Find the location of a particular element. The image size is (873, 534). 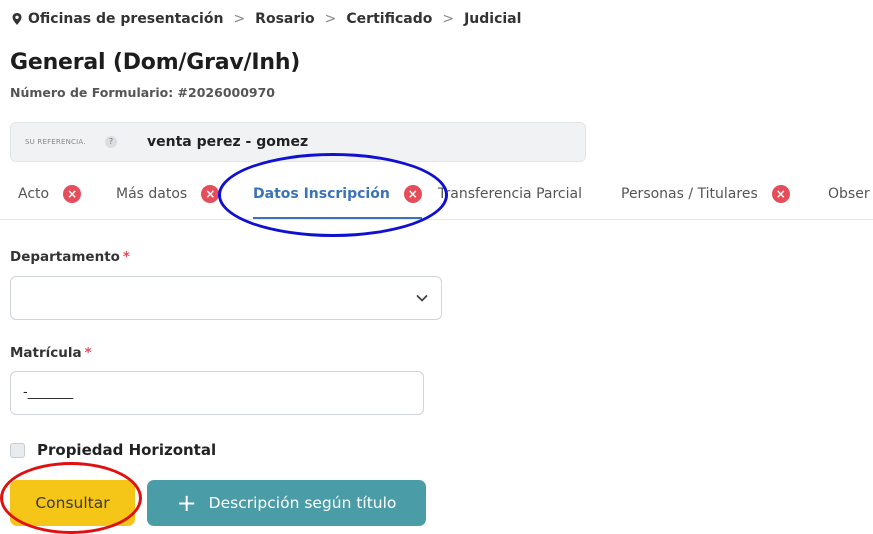

tab-label: Datos Inscripción is located at coordinates (321, 193).